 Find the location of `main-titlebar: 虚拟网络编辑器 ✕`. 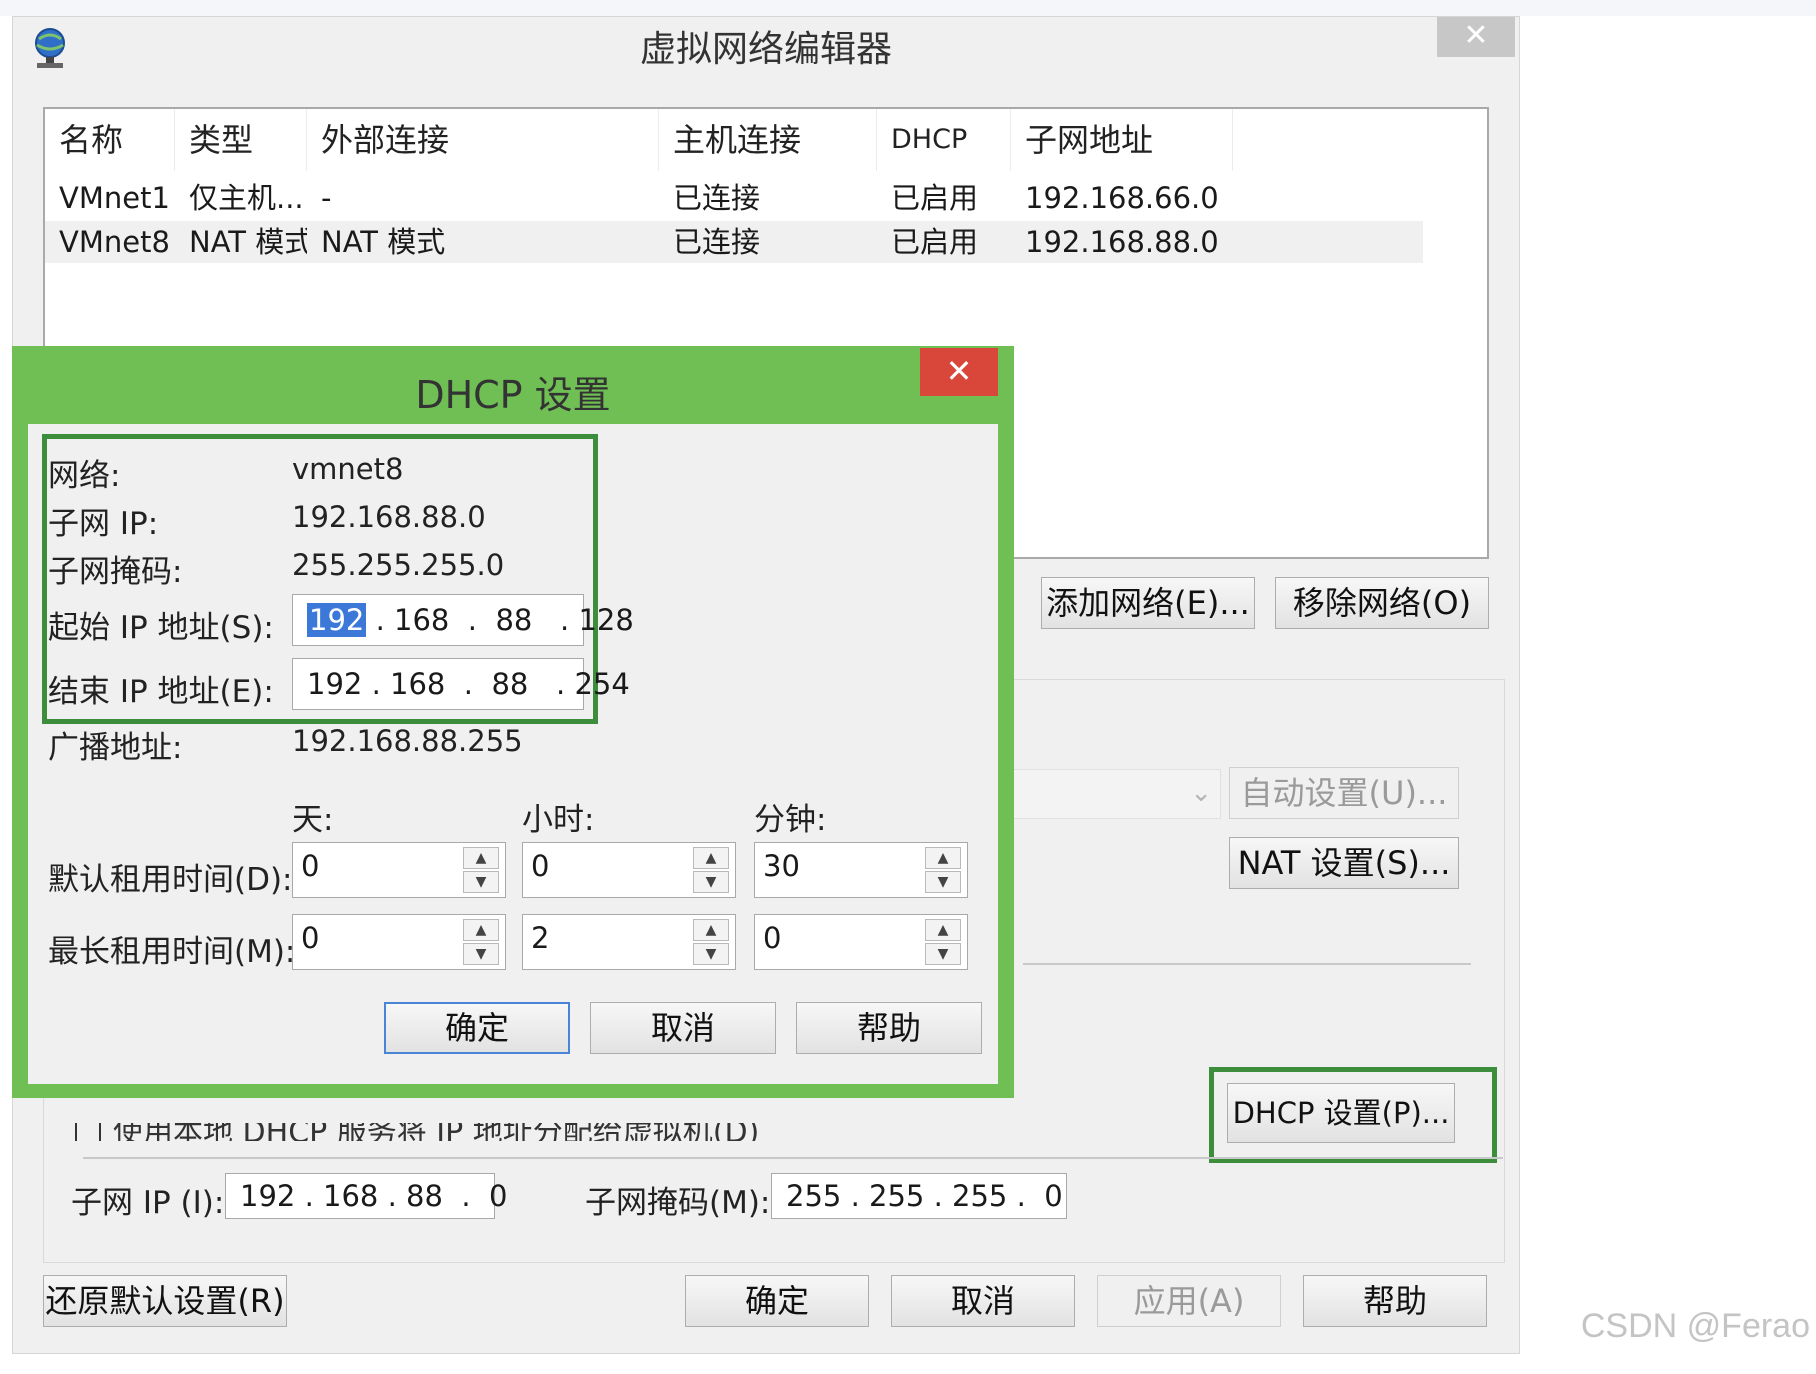

main-titlebar: 虚拟网络编辑器 ✕ is located at coordinates (766, 50).